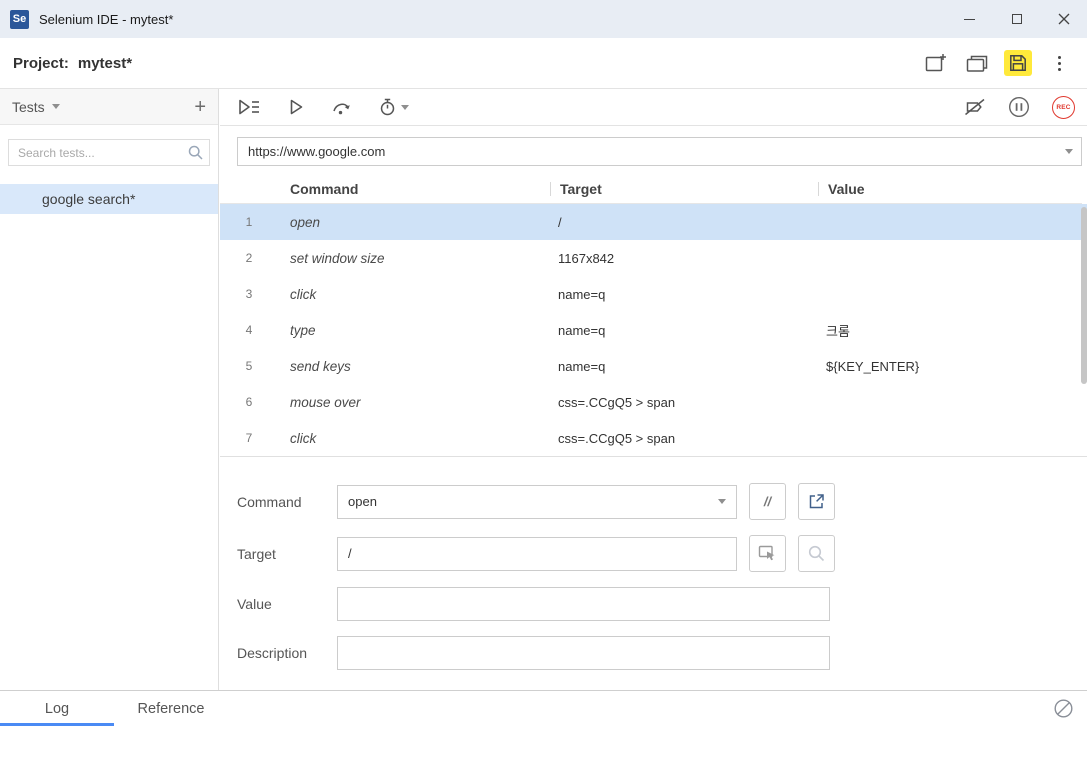  I want to click on row-value: 크롬, so click(838, 331).